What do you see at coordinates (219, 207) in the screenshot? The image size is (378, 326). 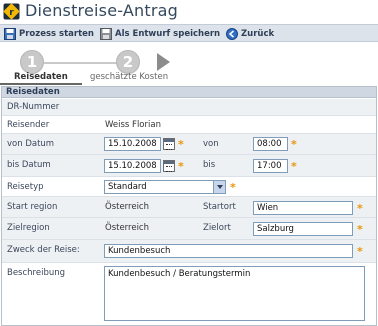 I see `startort-label: Startort` at bounding box center [219, 207].